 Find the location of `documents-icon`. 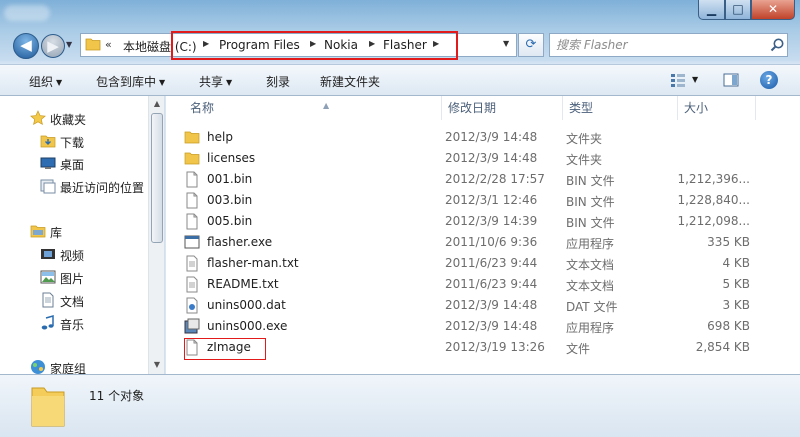

documents-icon is located at coordinates (48, 300).